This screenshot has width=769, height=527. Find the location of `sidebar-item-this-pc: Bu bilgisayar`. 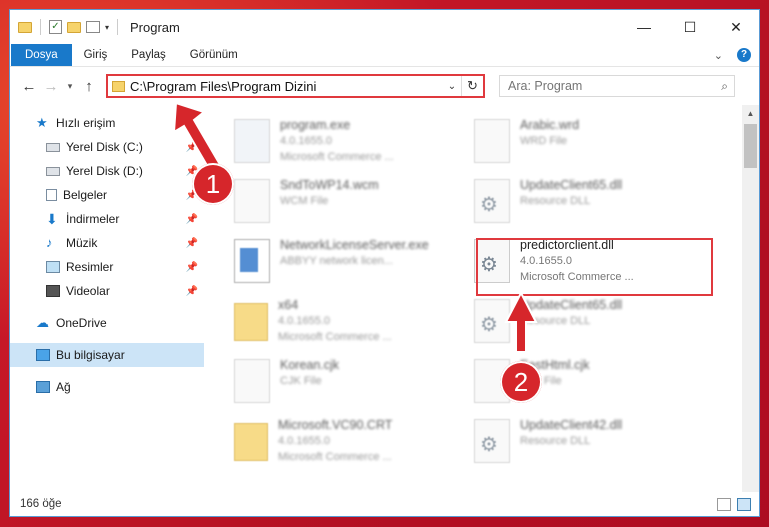

sidebar-item-this-pc: Bu bilgisayar is located at coordinates (107, 355).